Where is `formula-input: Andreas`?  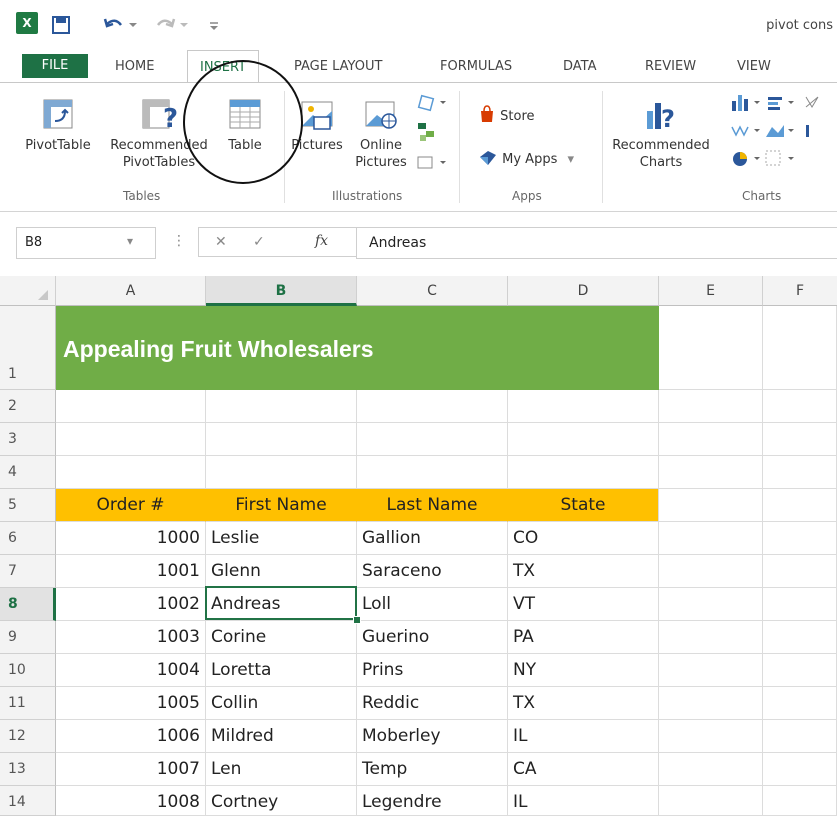 formula-input: Andreas is located at coordinates (596, 243).